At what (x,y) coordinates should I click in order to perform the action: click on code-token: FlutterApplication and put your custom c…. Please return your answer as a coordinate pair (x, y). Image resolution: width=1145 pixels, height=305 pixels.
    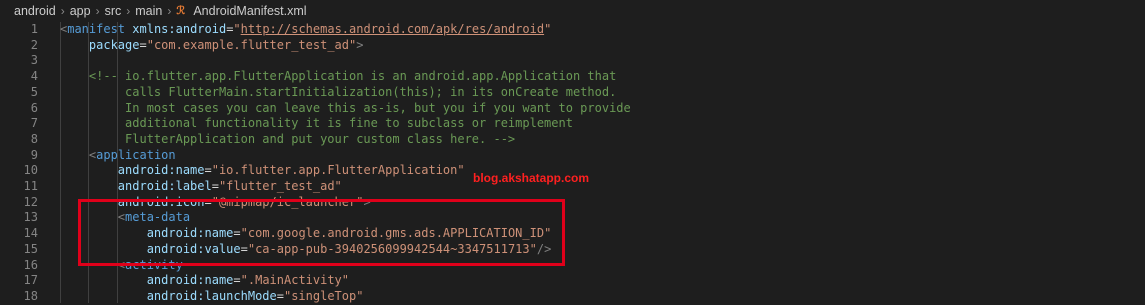
    Looking at the image, I should click on (288, 138).